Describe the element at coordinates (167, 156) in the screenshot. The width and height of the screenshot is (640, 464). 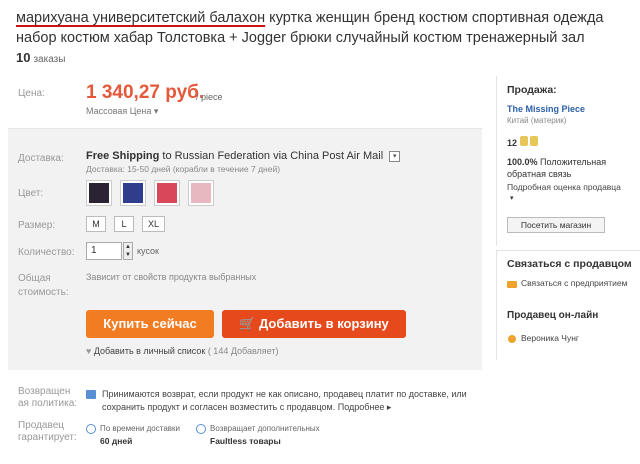
I see `shipping-to: to` at that location.